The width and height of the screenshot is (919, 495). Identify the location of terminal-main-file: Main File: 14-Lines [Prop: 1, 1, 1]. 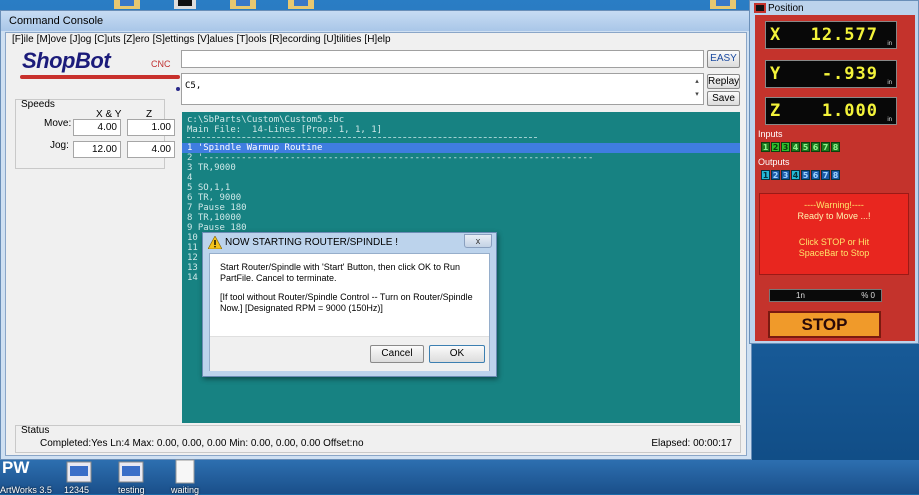
(285, 130).